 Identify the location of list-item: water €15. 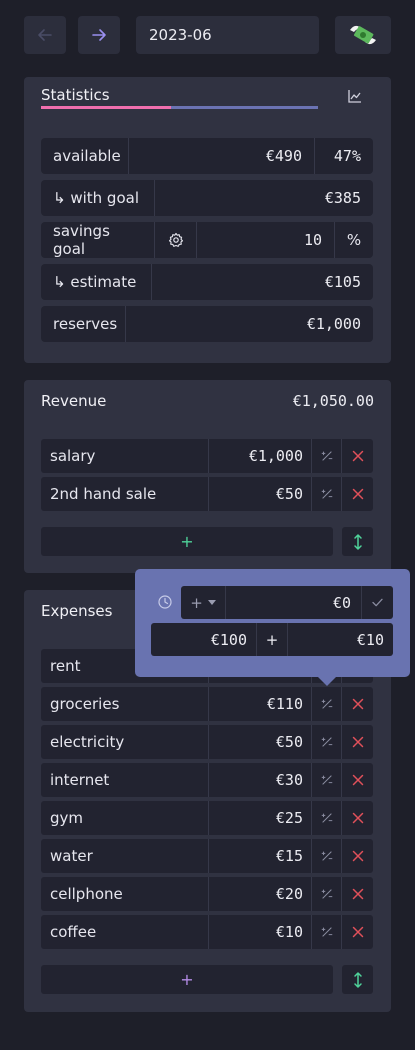
(207, 856).